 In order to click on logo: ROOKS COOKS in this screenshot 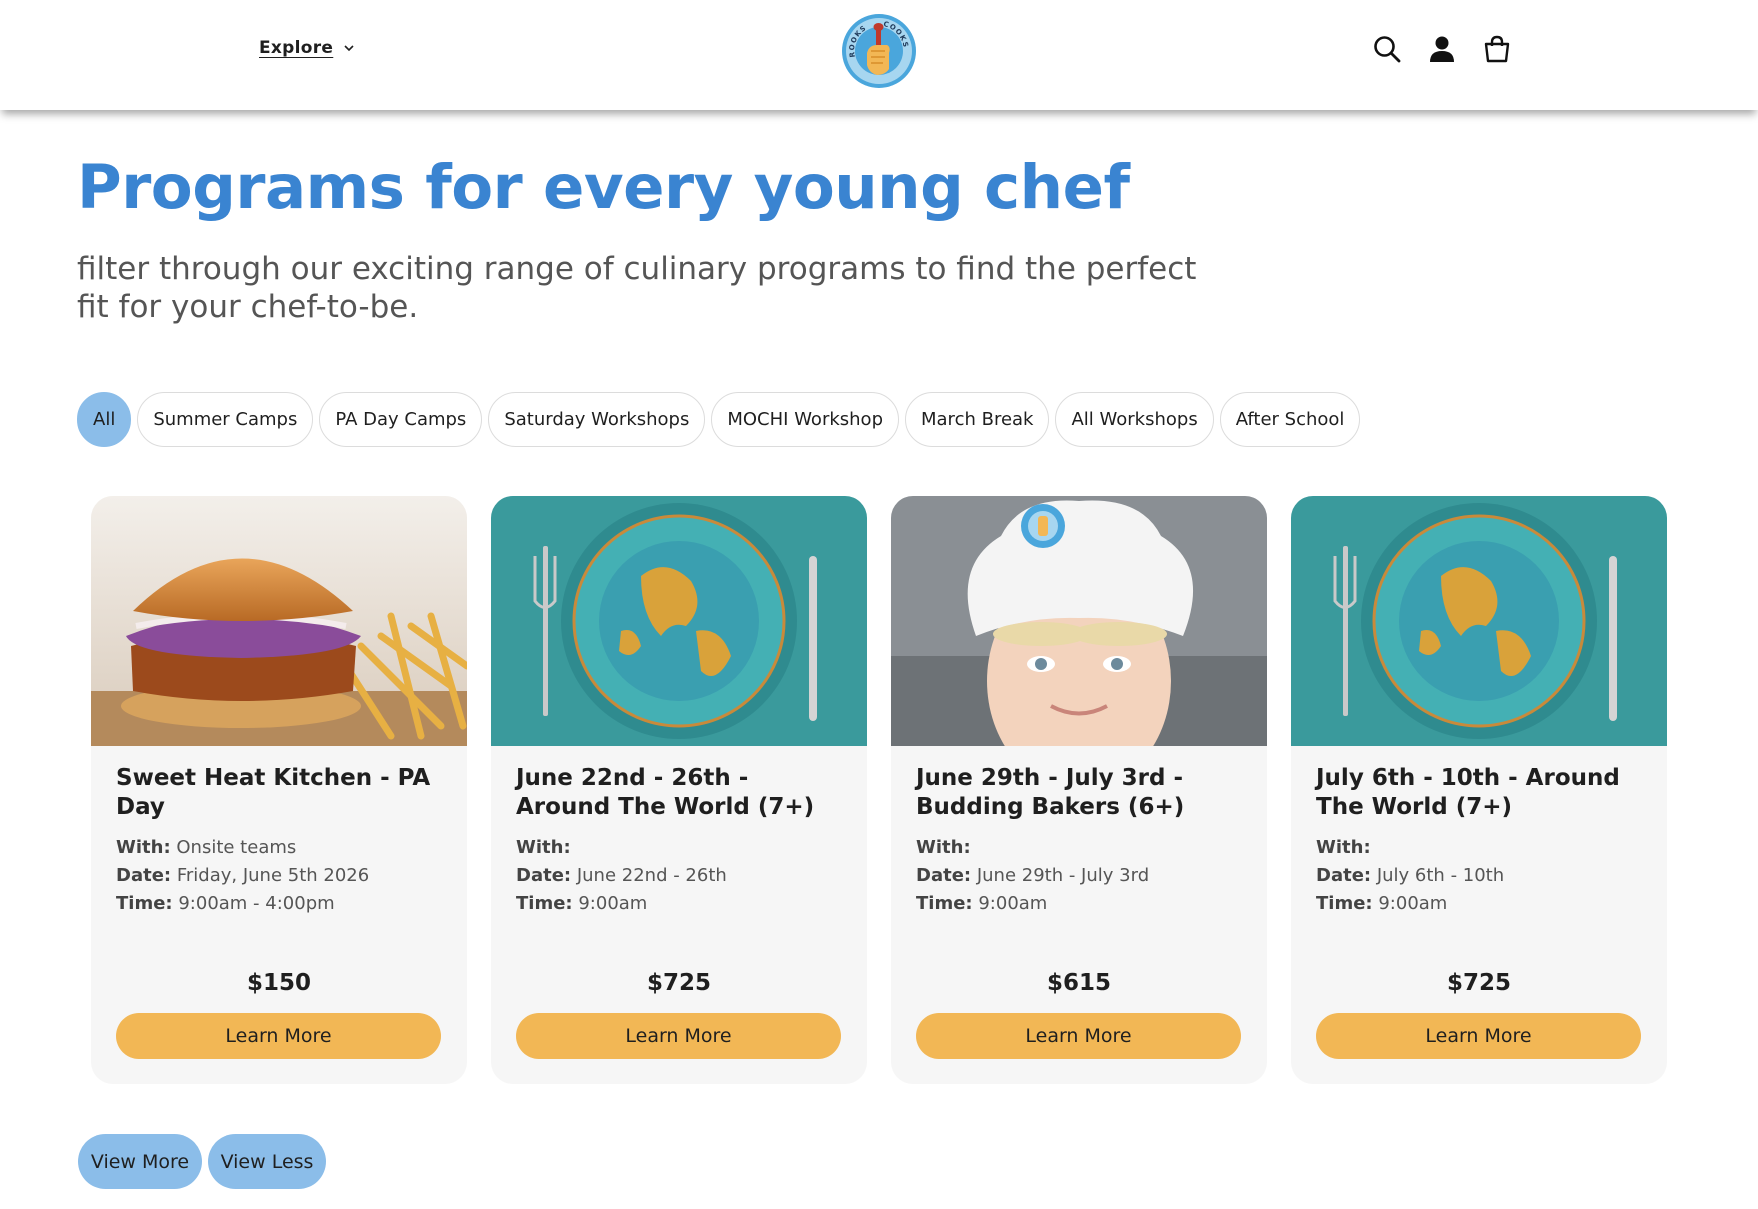, I will do `click(879, 51)`.